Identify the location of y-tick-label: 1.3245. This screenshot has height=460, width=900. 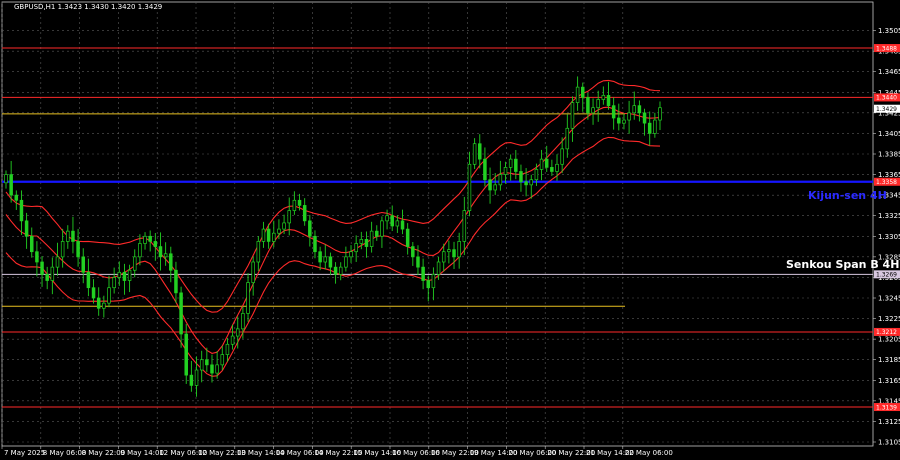
(889, 299).